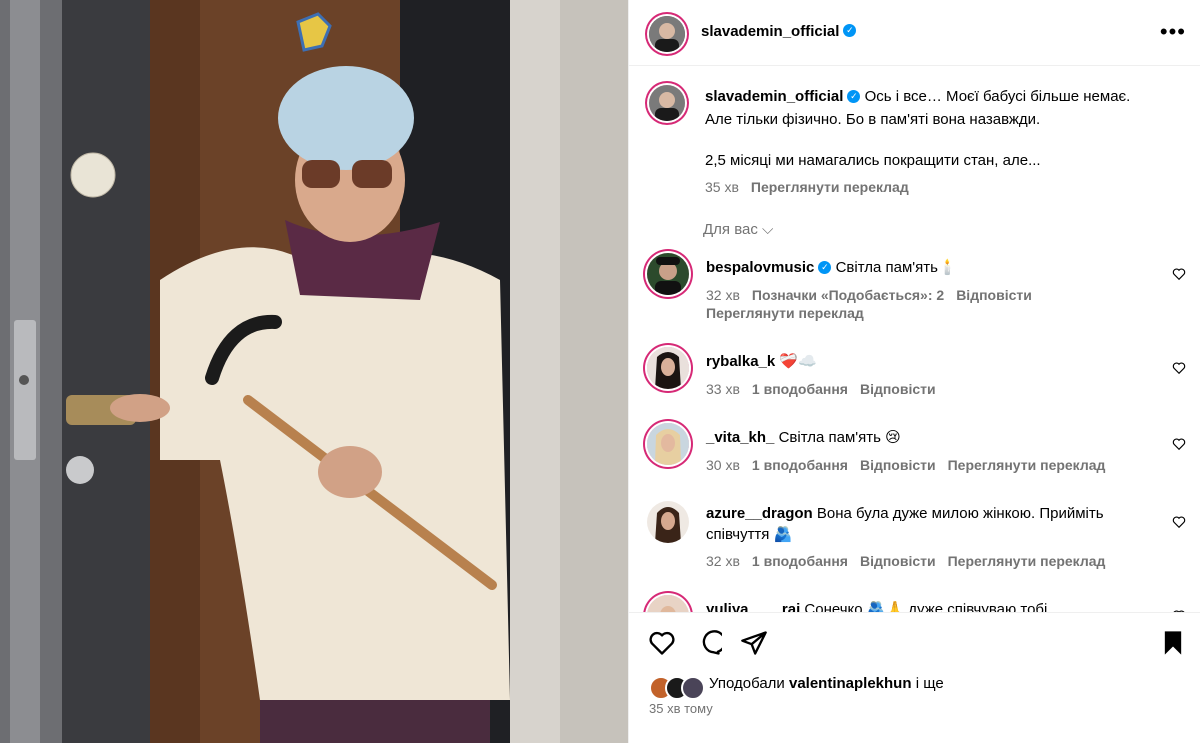  What do you see at coordinates (754, 643) in the screenshot?
I see `share-send-icon` at bounding box center [754, 643].